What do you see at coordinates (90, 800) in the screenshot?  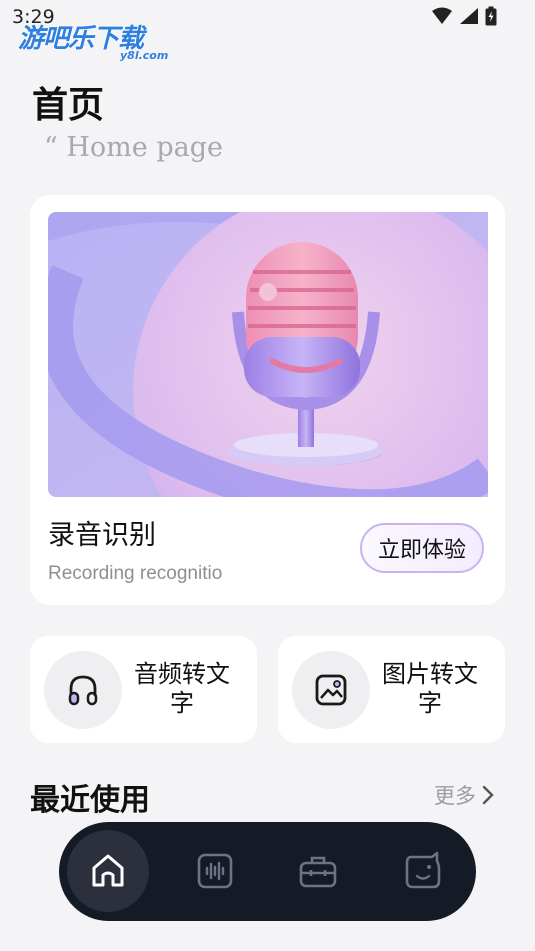 I see `recent-section-title: 最近使用` at bounding box center [90, 800].